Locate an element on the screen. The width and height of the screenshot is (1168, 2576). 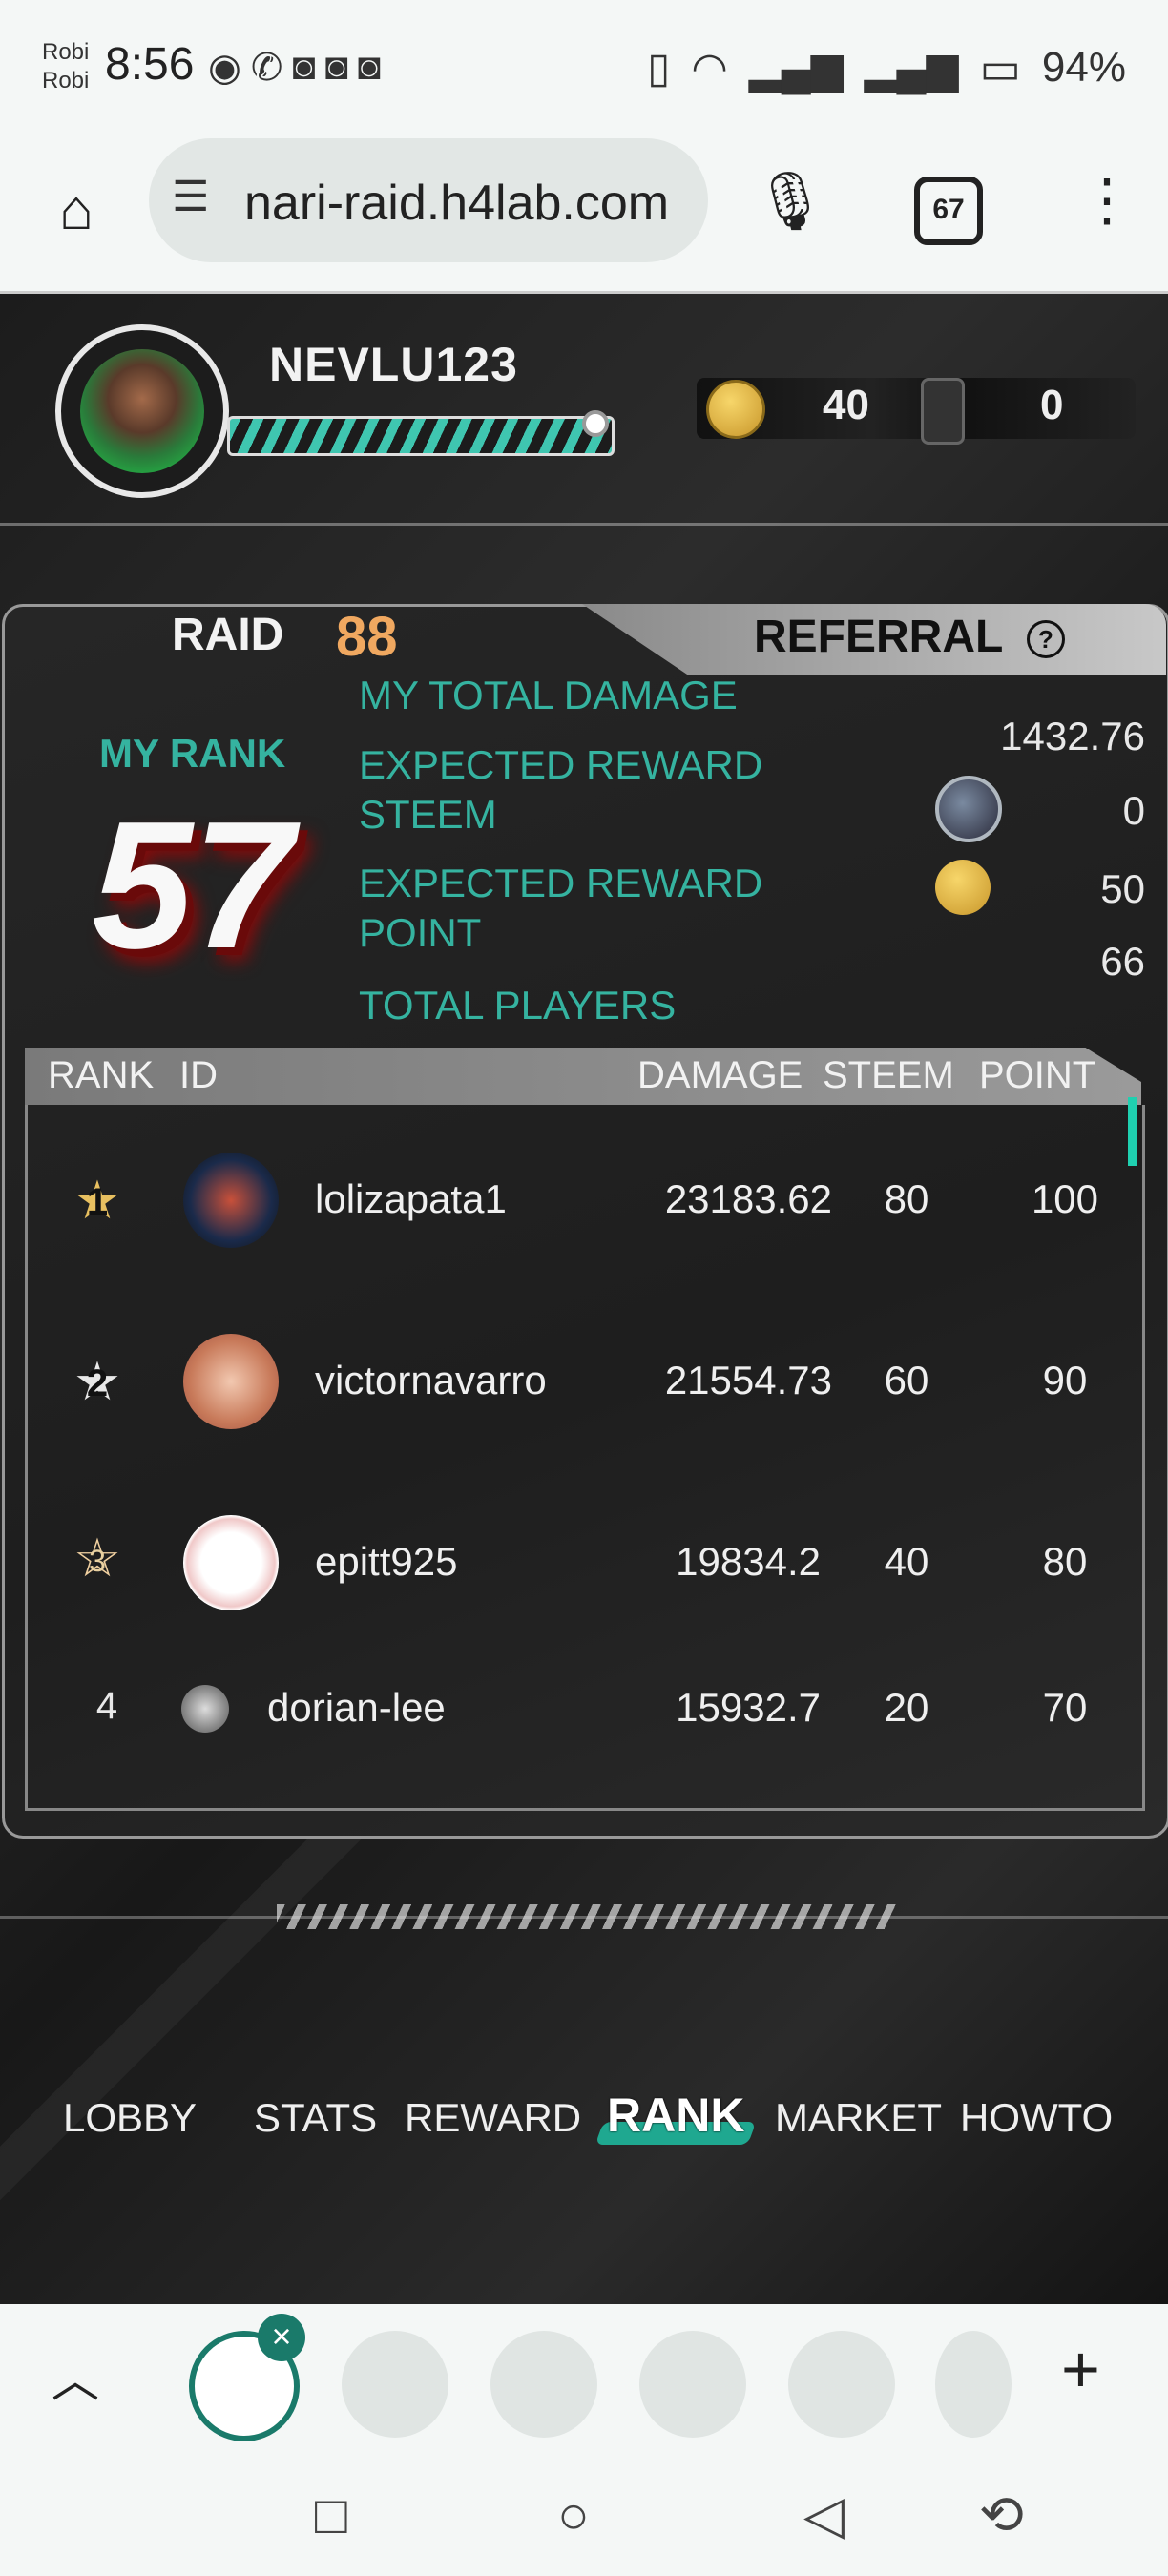
discord-icon-2: ◙ is located at coordinates (336, 67).